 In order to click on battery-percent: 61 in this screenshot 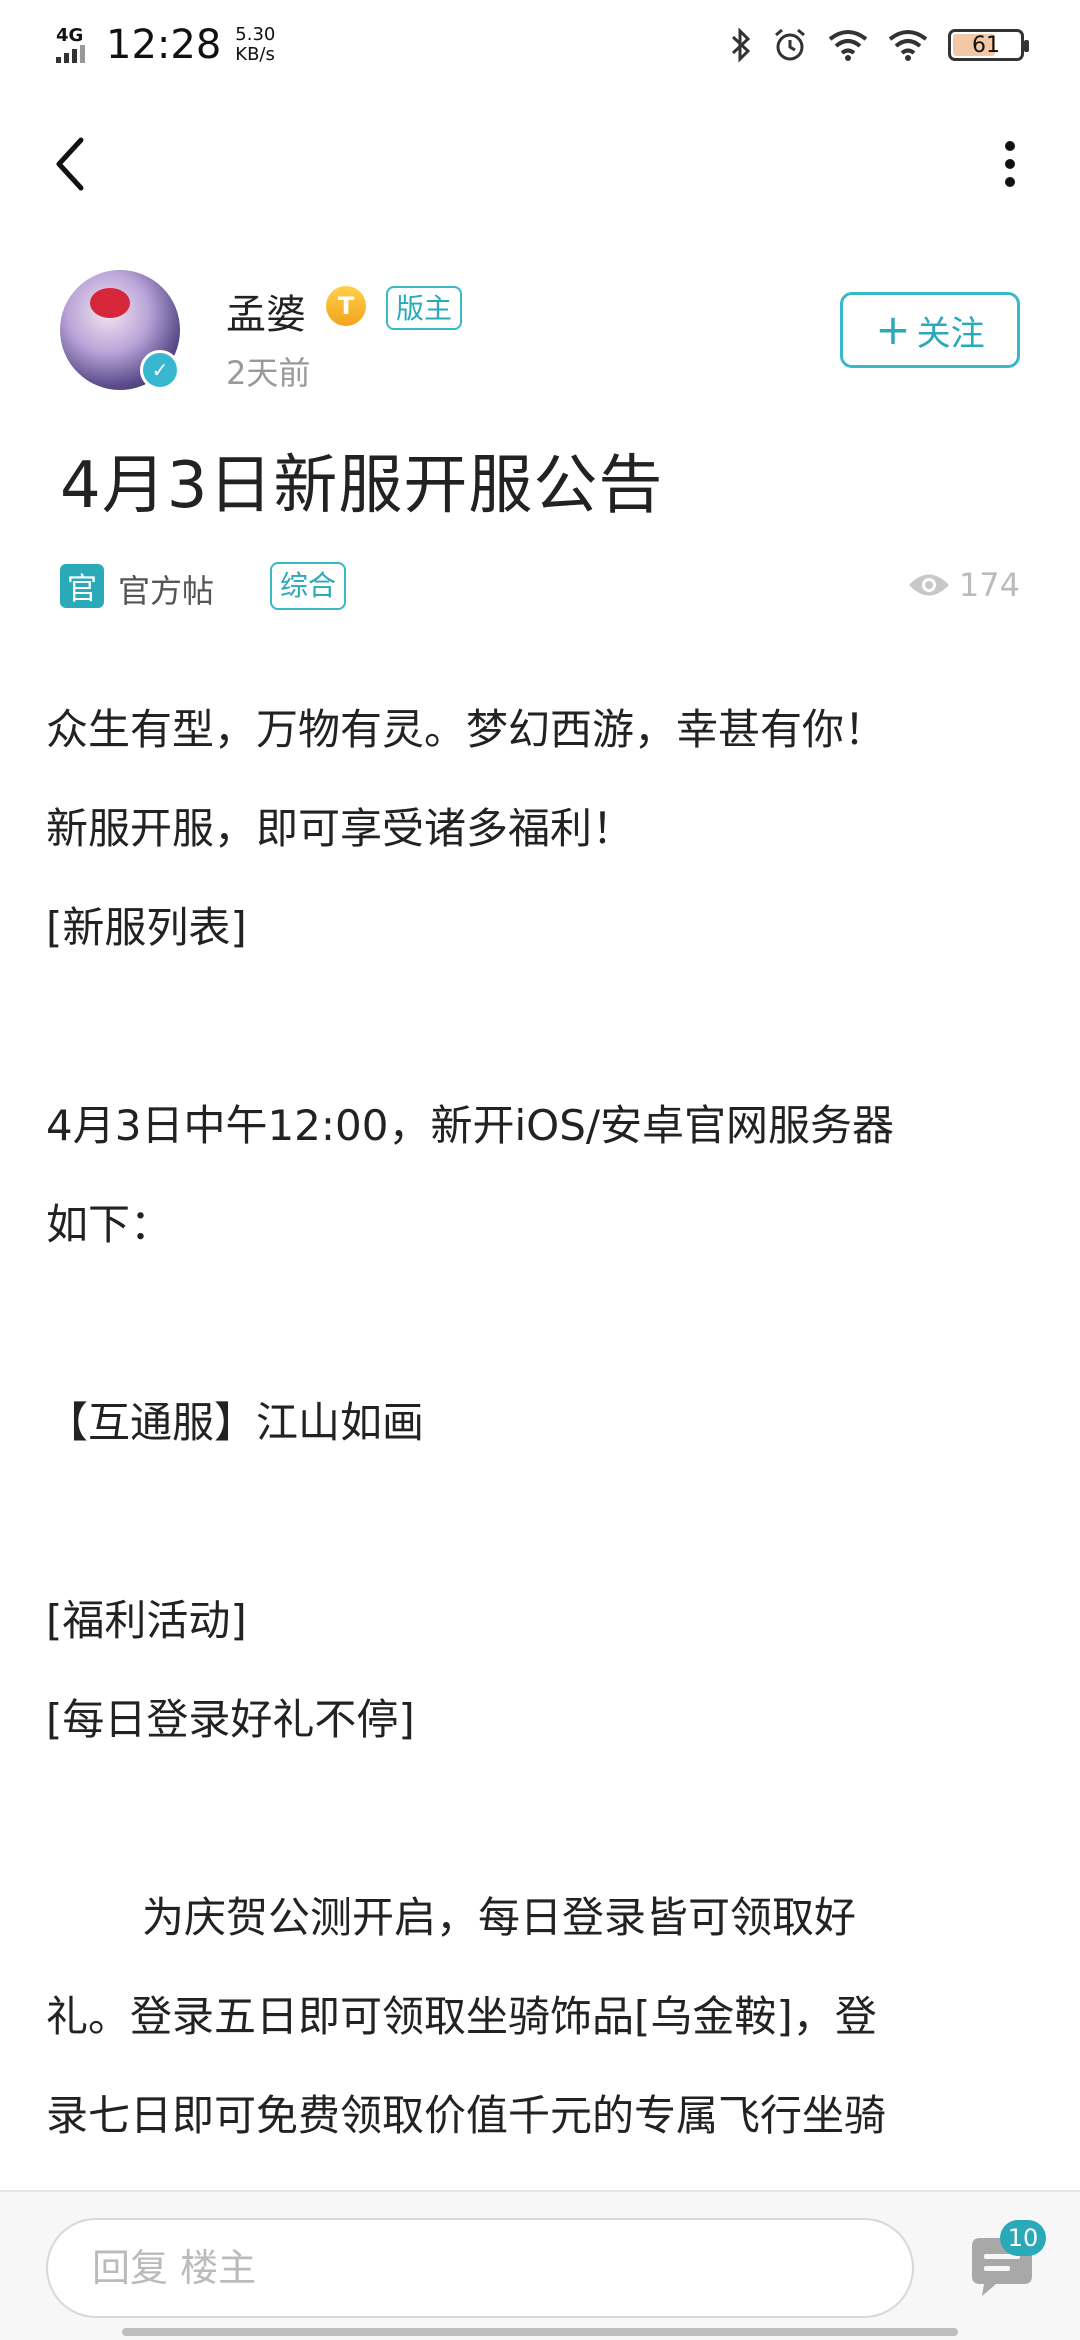, I will do `click(986, 45)`.